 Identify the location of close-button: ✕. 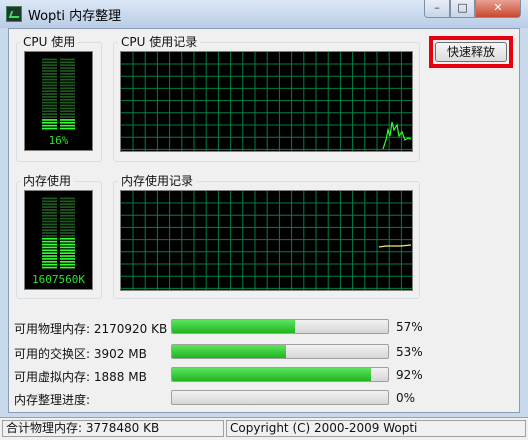
(498, 9).